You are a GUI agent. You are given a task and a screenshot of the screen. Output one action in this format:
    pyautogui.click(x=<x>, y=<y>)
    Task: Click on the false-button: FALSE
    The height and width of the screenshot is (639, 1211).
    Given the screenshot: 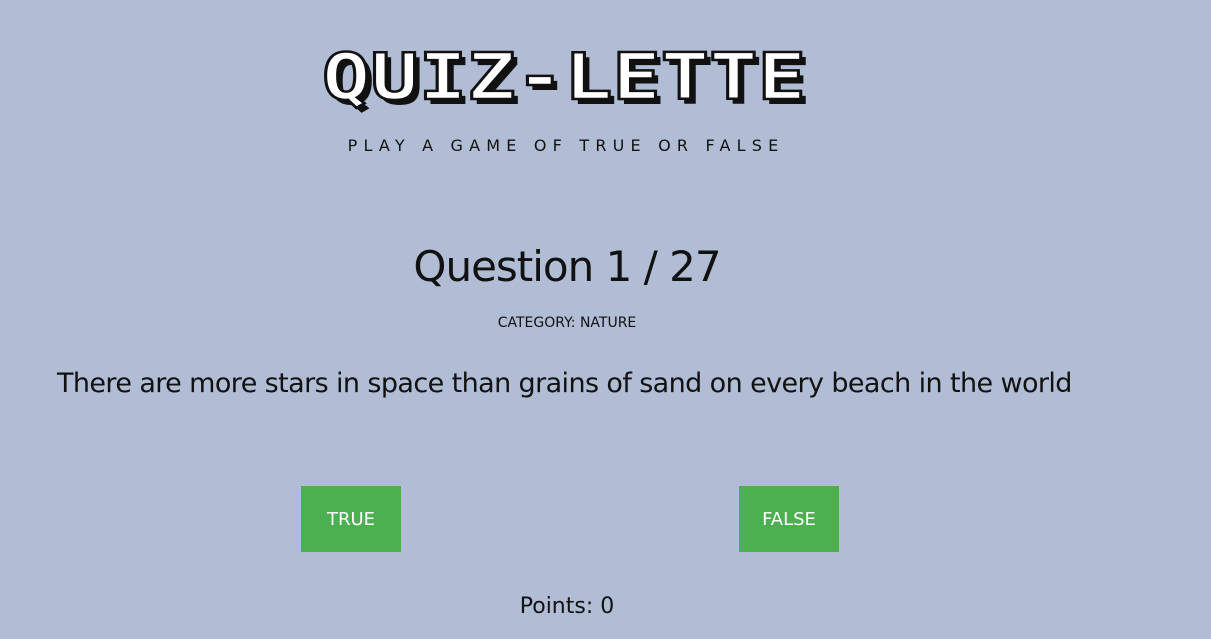 What is the action you would take?
    pyautogui.click(x=789, y=519)
    